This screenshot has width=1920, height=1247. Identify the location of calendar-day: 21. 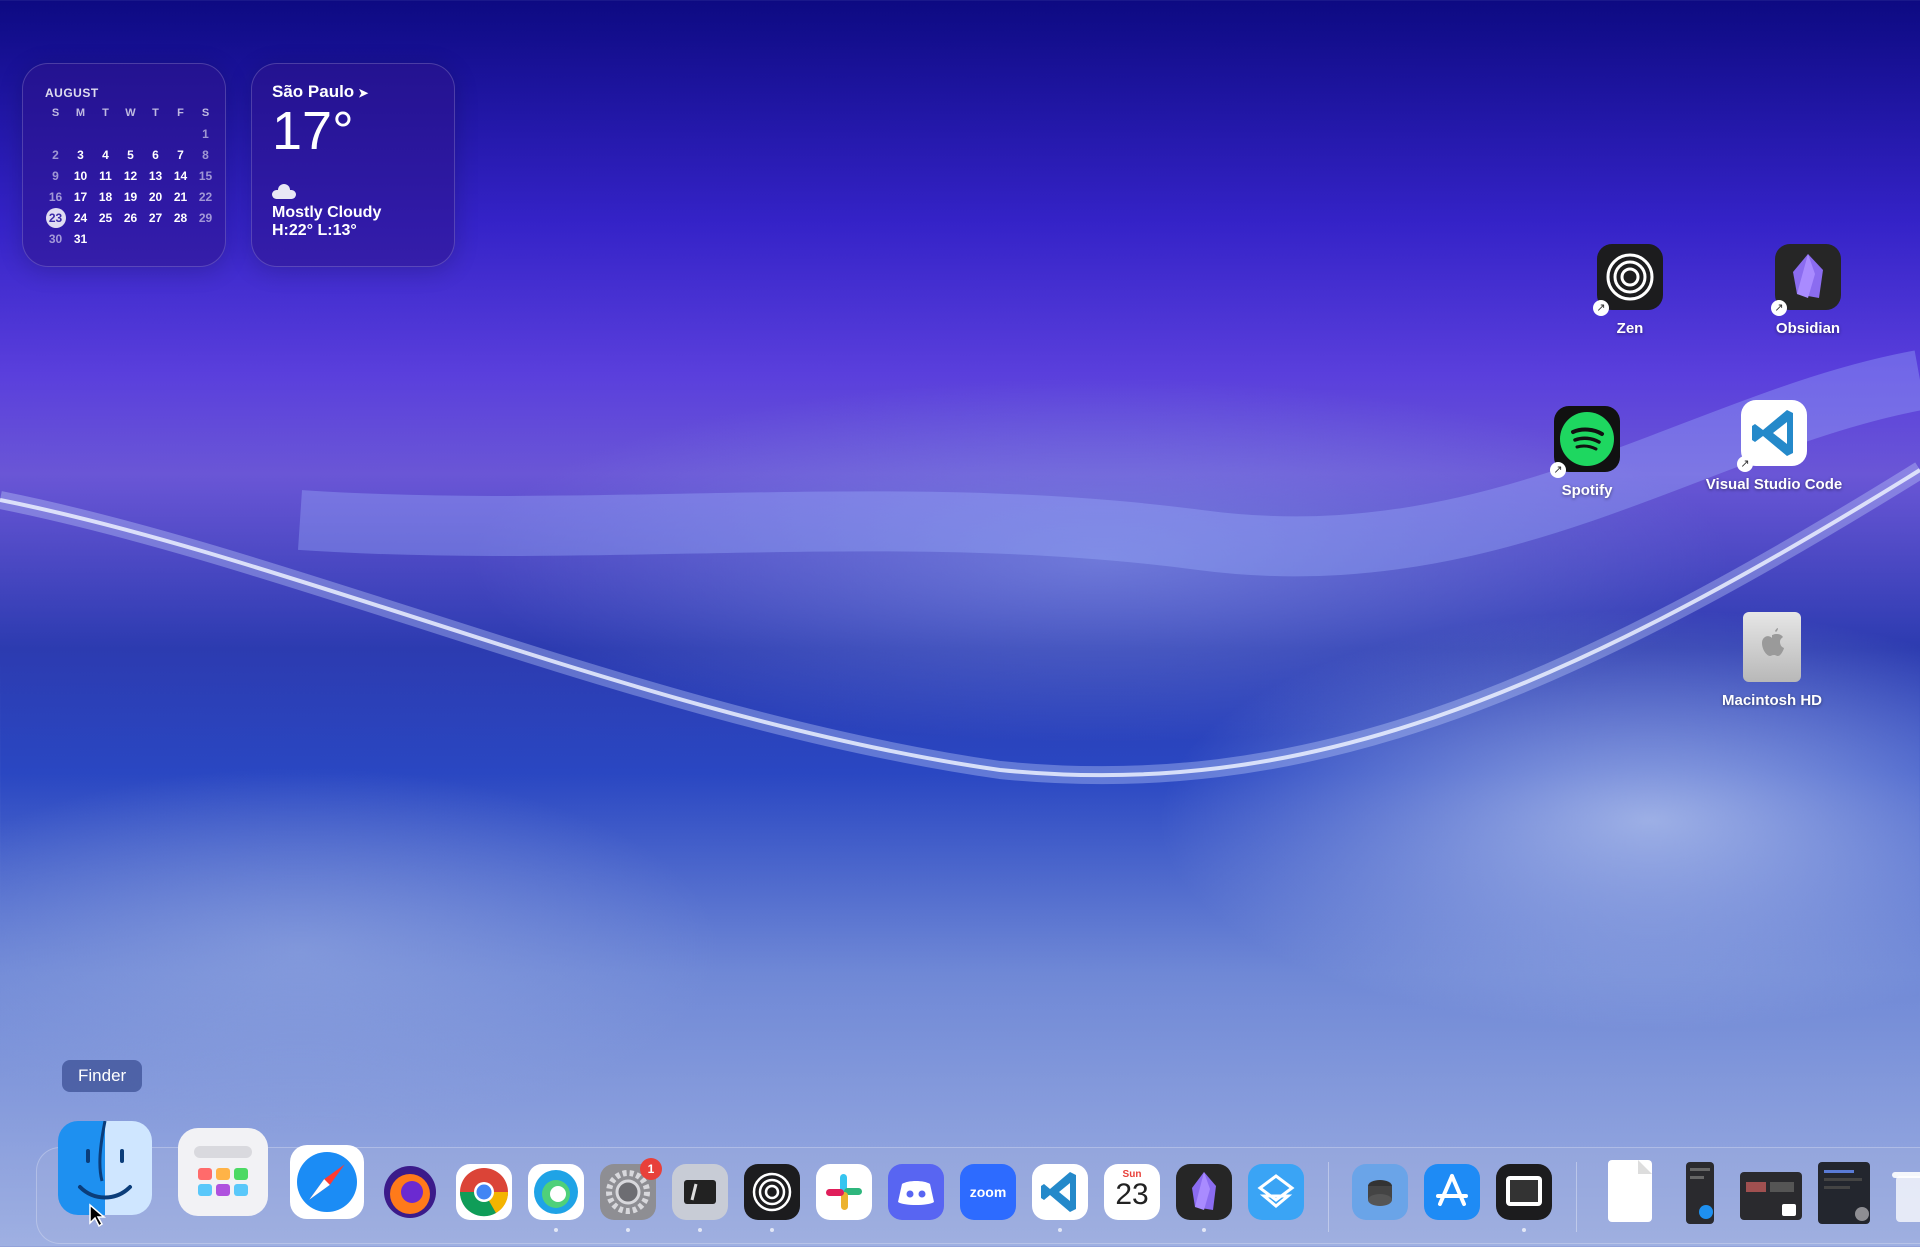
(180, 197).